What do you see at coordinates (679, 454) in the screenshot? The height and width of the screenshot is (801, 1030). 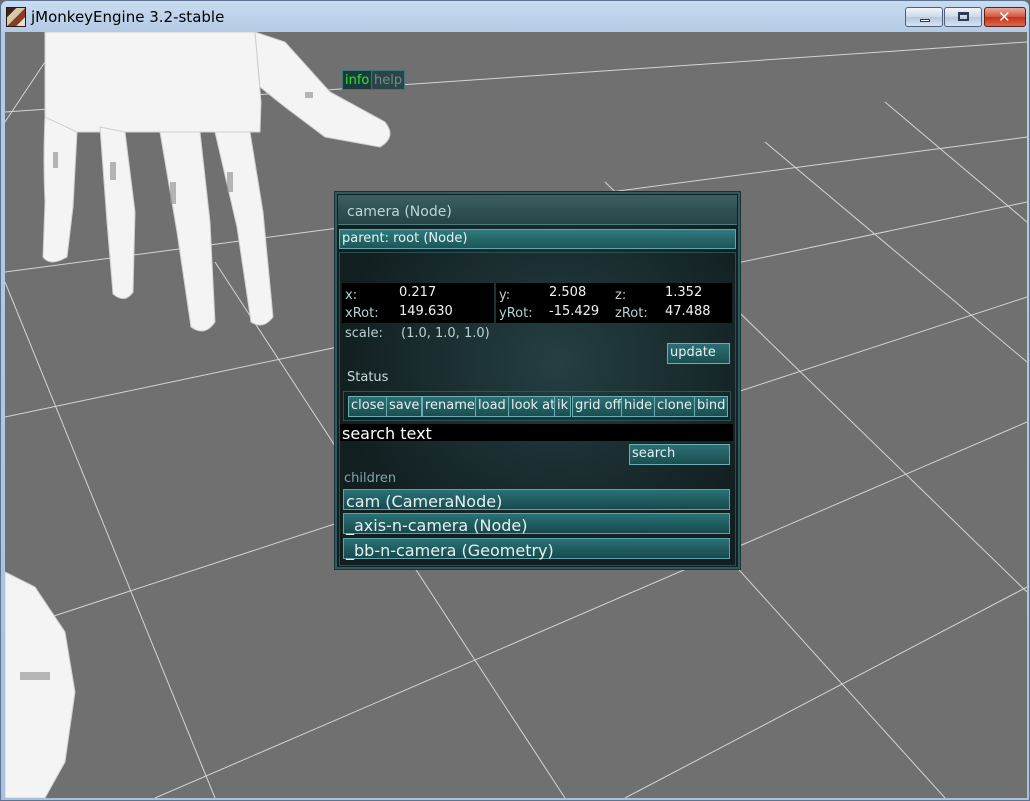 I see `search-button: search` at bounding box center [679, 454].